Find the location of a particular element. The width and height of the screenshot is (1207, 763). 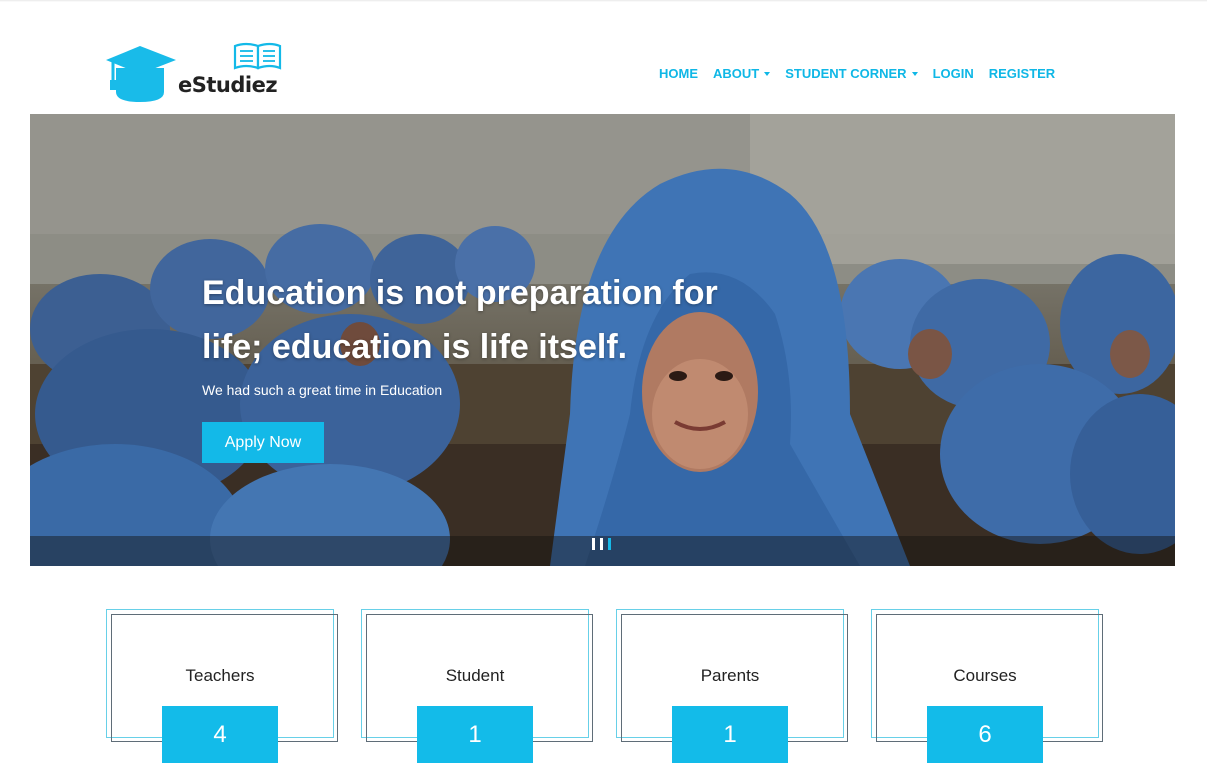

nav-register-label: REGISTER is located at coordinates (1022, 73).